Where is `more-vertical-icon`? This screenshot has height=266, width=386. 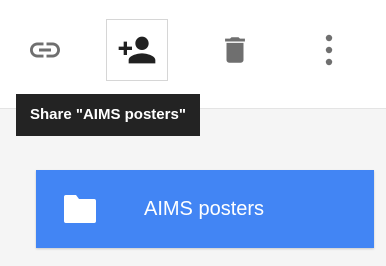
more-vertical-icon is located at coordinates (329, 50).